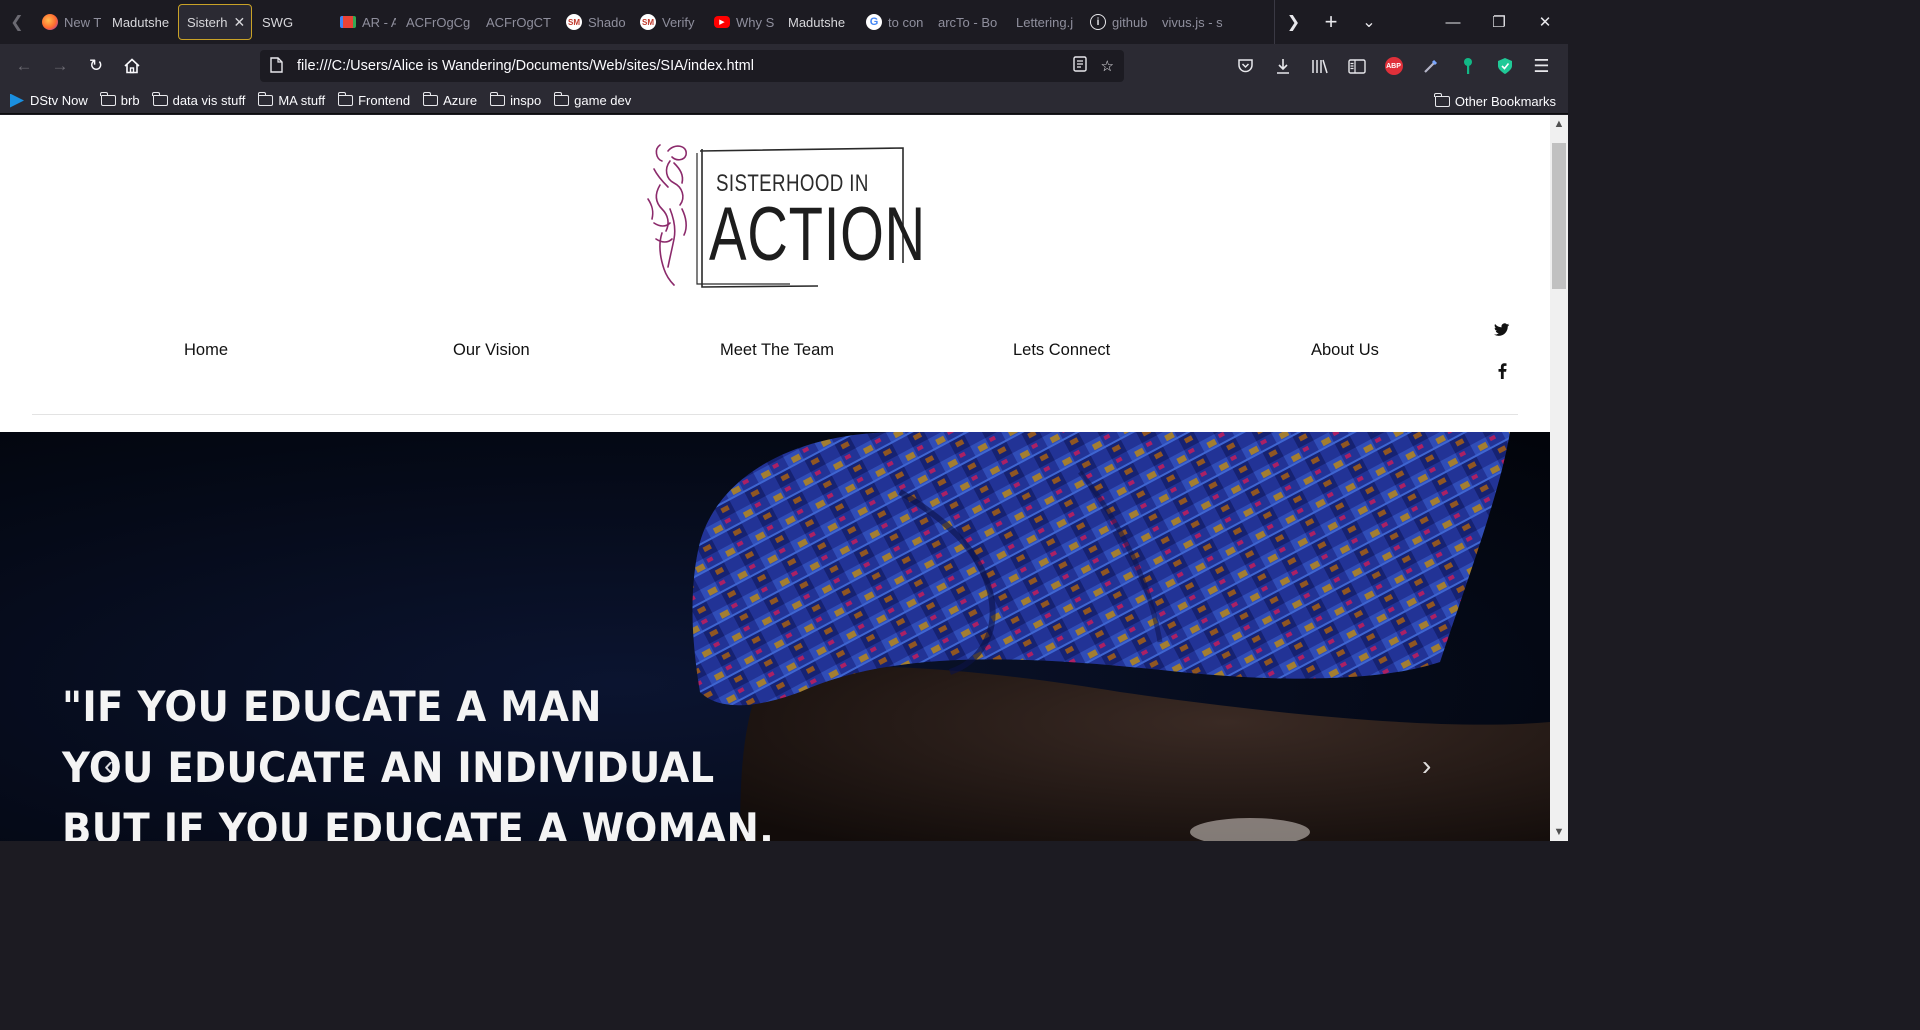  What do you see at coordinates (1426, 766) in the screenshot?
I see `carousel-next-button: ›` at bounding box center [1426, 766].